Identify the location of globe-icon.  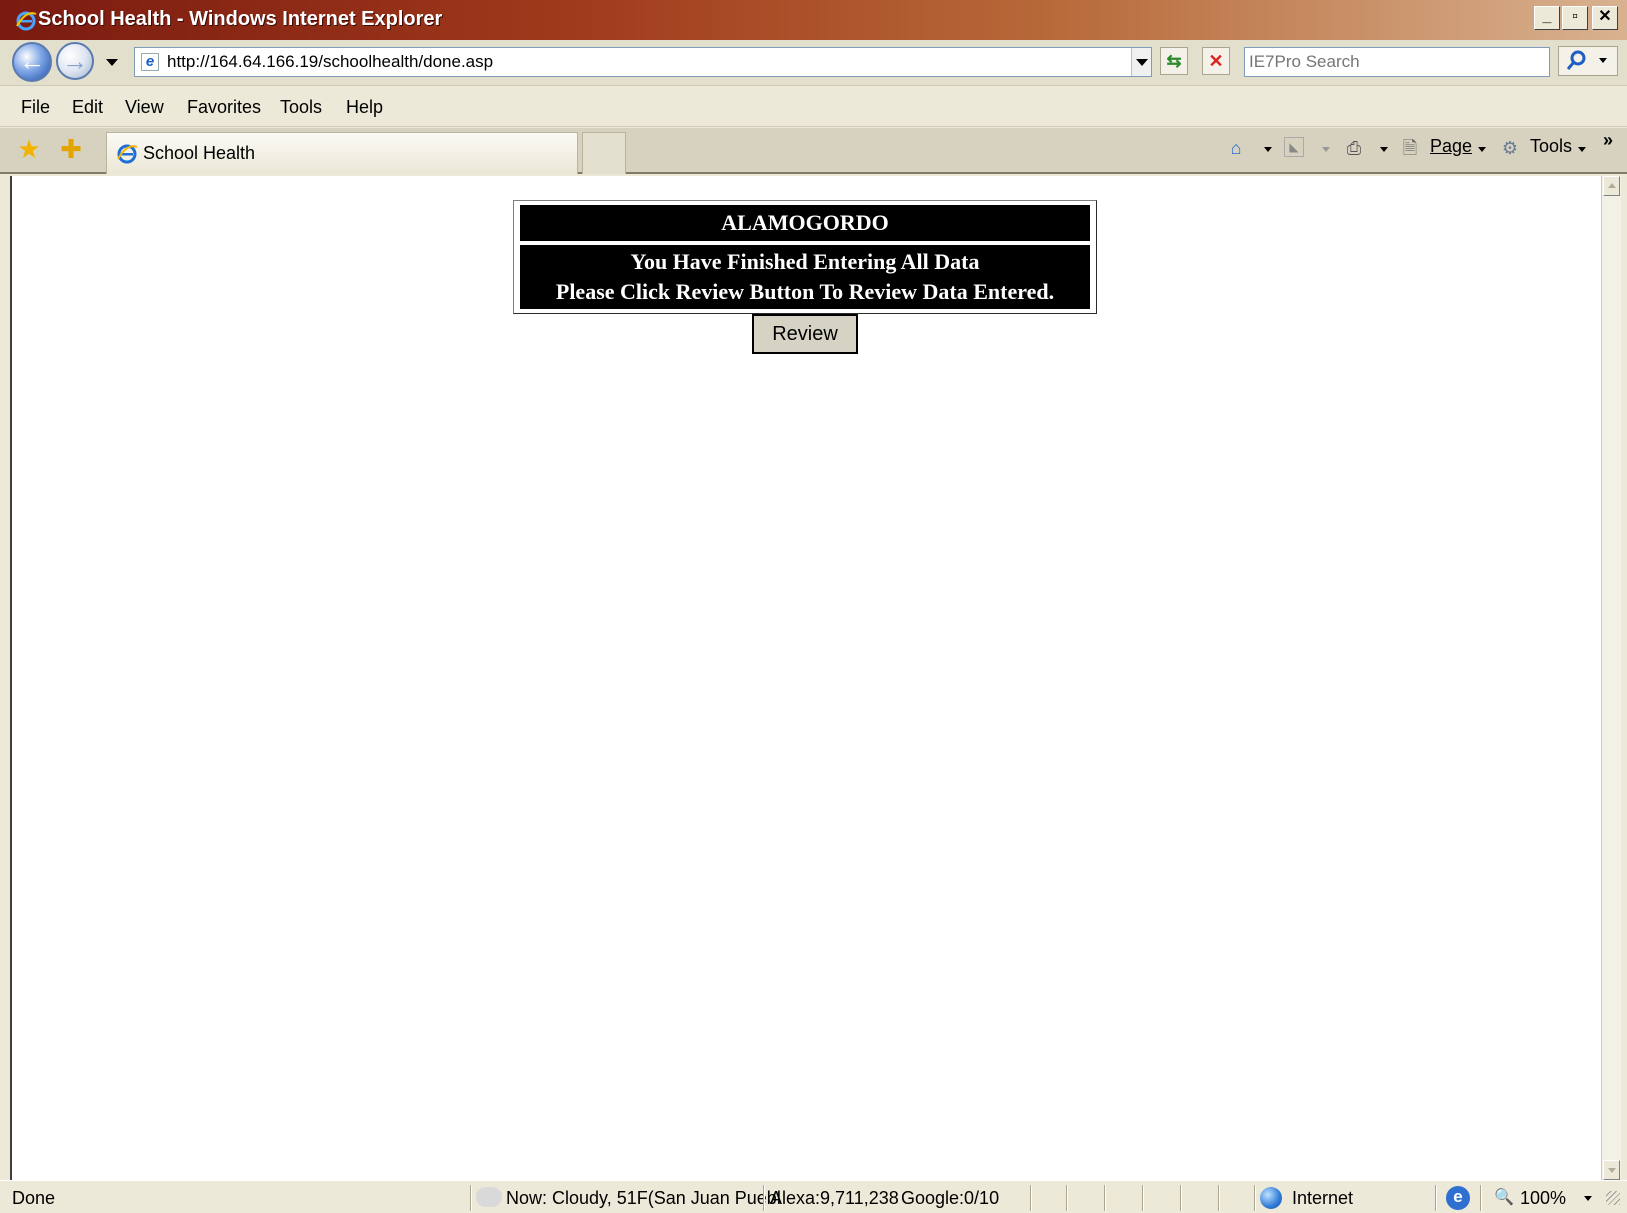
(1271, 1198).